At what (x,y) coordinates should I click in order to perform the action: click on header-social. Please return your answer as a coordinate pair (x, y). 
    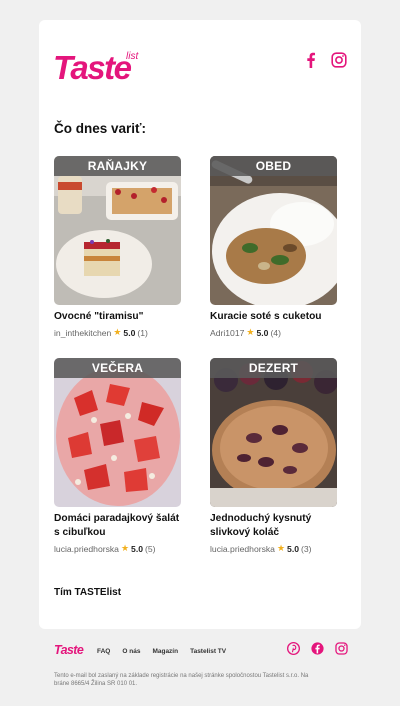
    Looking at the image, I should click on (325, 60).